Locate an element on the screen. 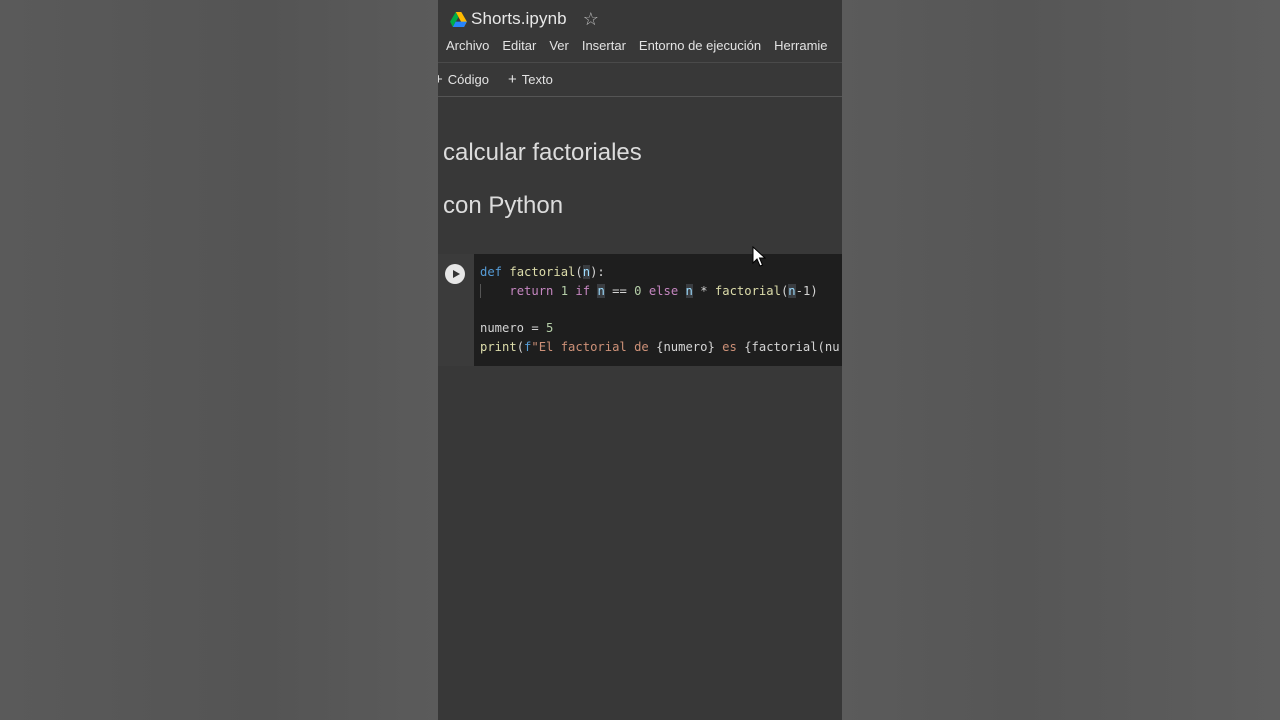  mouse-pointer-icon is located at coordinates (759, 256).